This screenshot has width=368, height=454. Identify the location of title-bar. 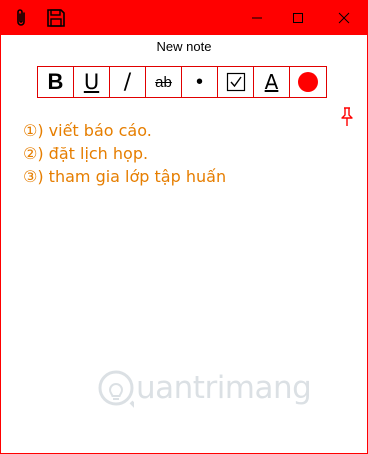
(184, 18).